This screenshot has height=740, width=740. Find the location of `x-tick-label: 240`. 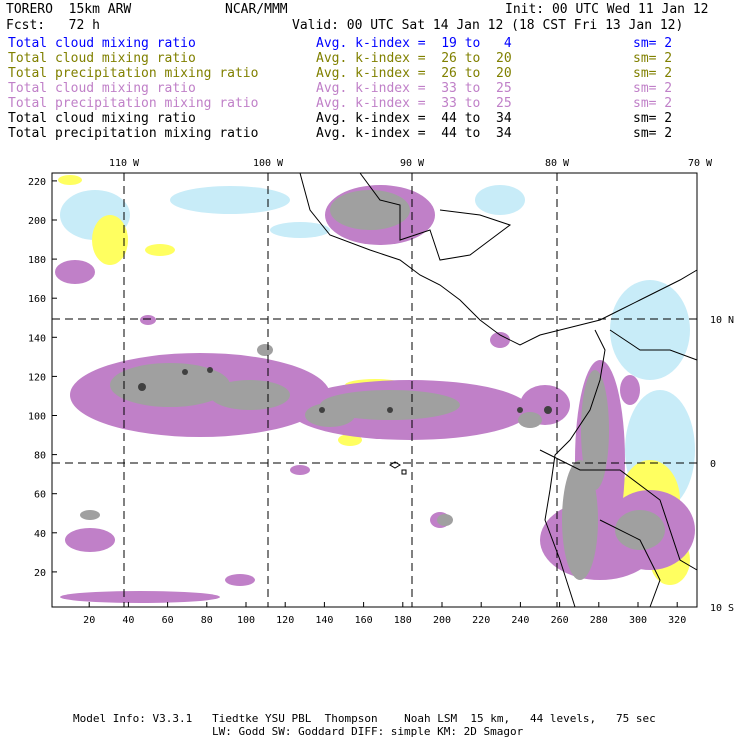

x-tick-label: 240 is located at coordinates (520, 620).